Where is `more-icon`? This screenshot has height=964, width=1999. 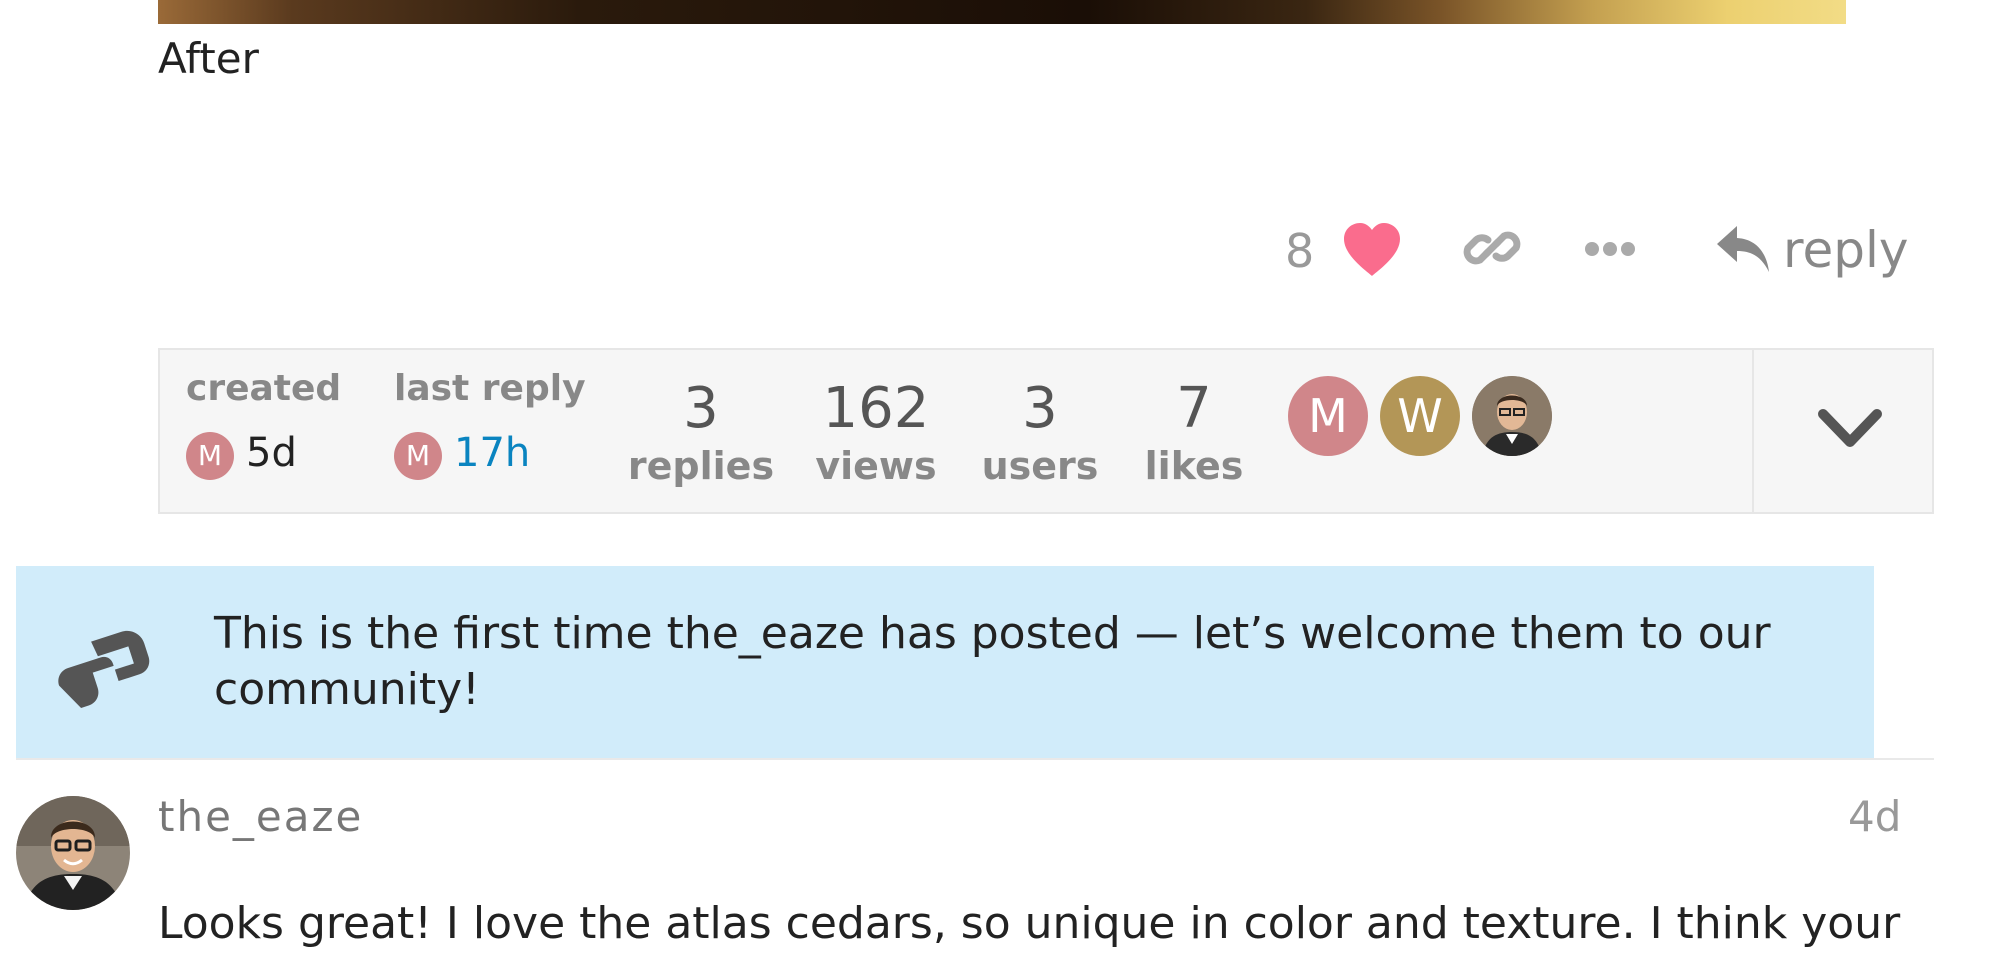
more-icon is located at coordinates (1610, 249).